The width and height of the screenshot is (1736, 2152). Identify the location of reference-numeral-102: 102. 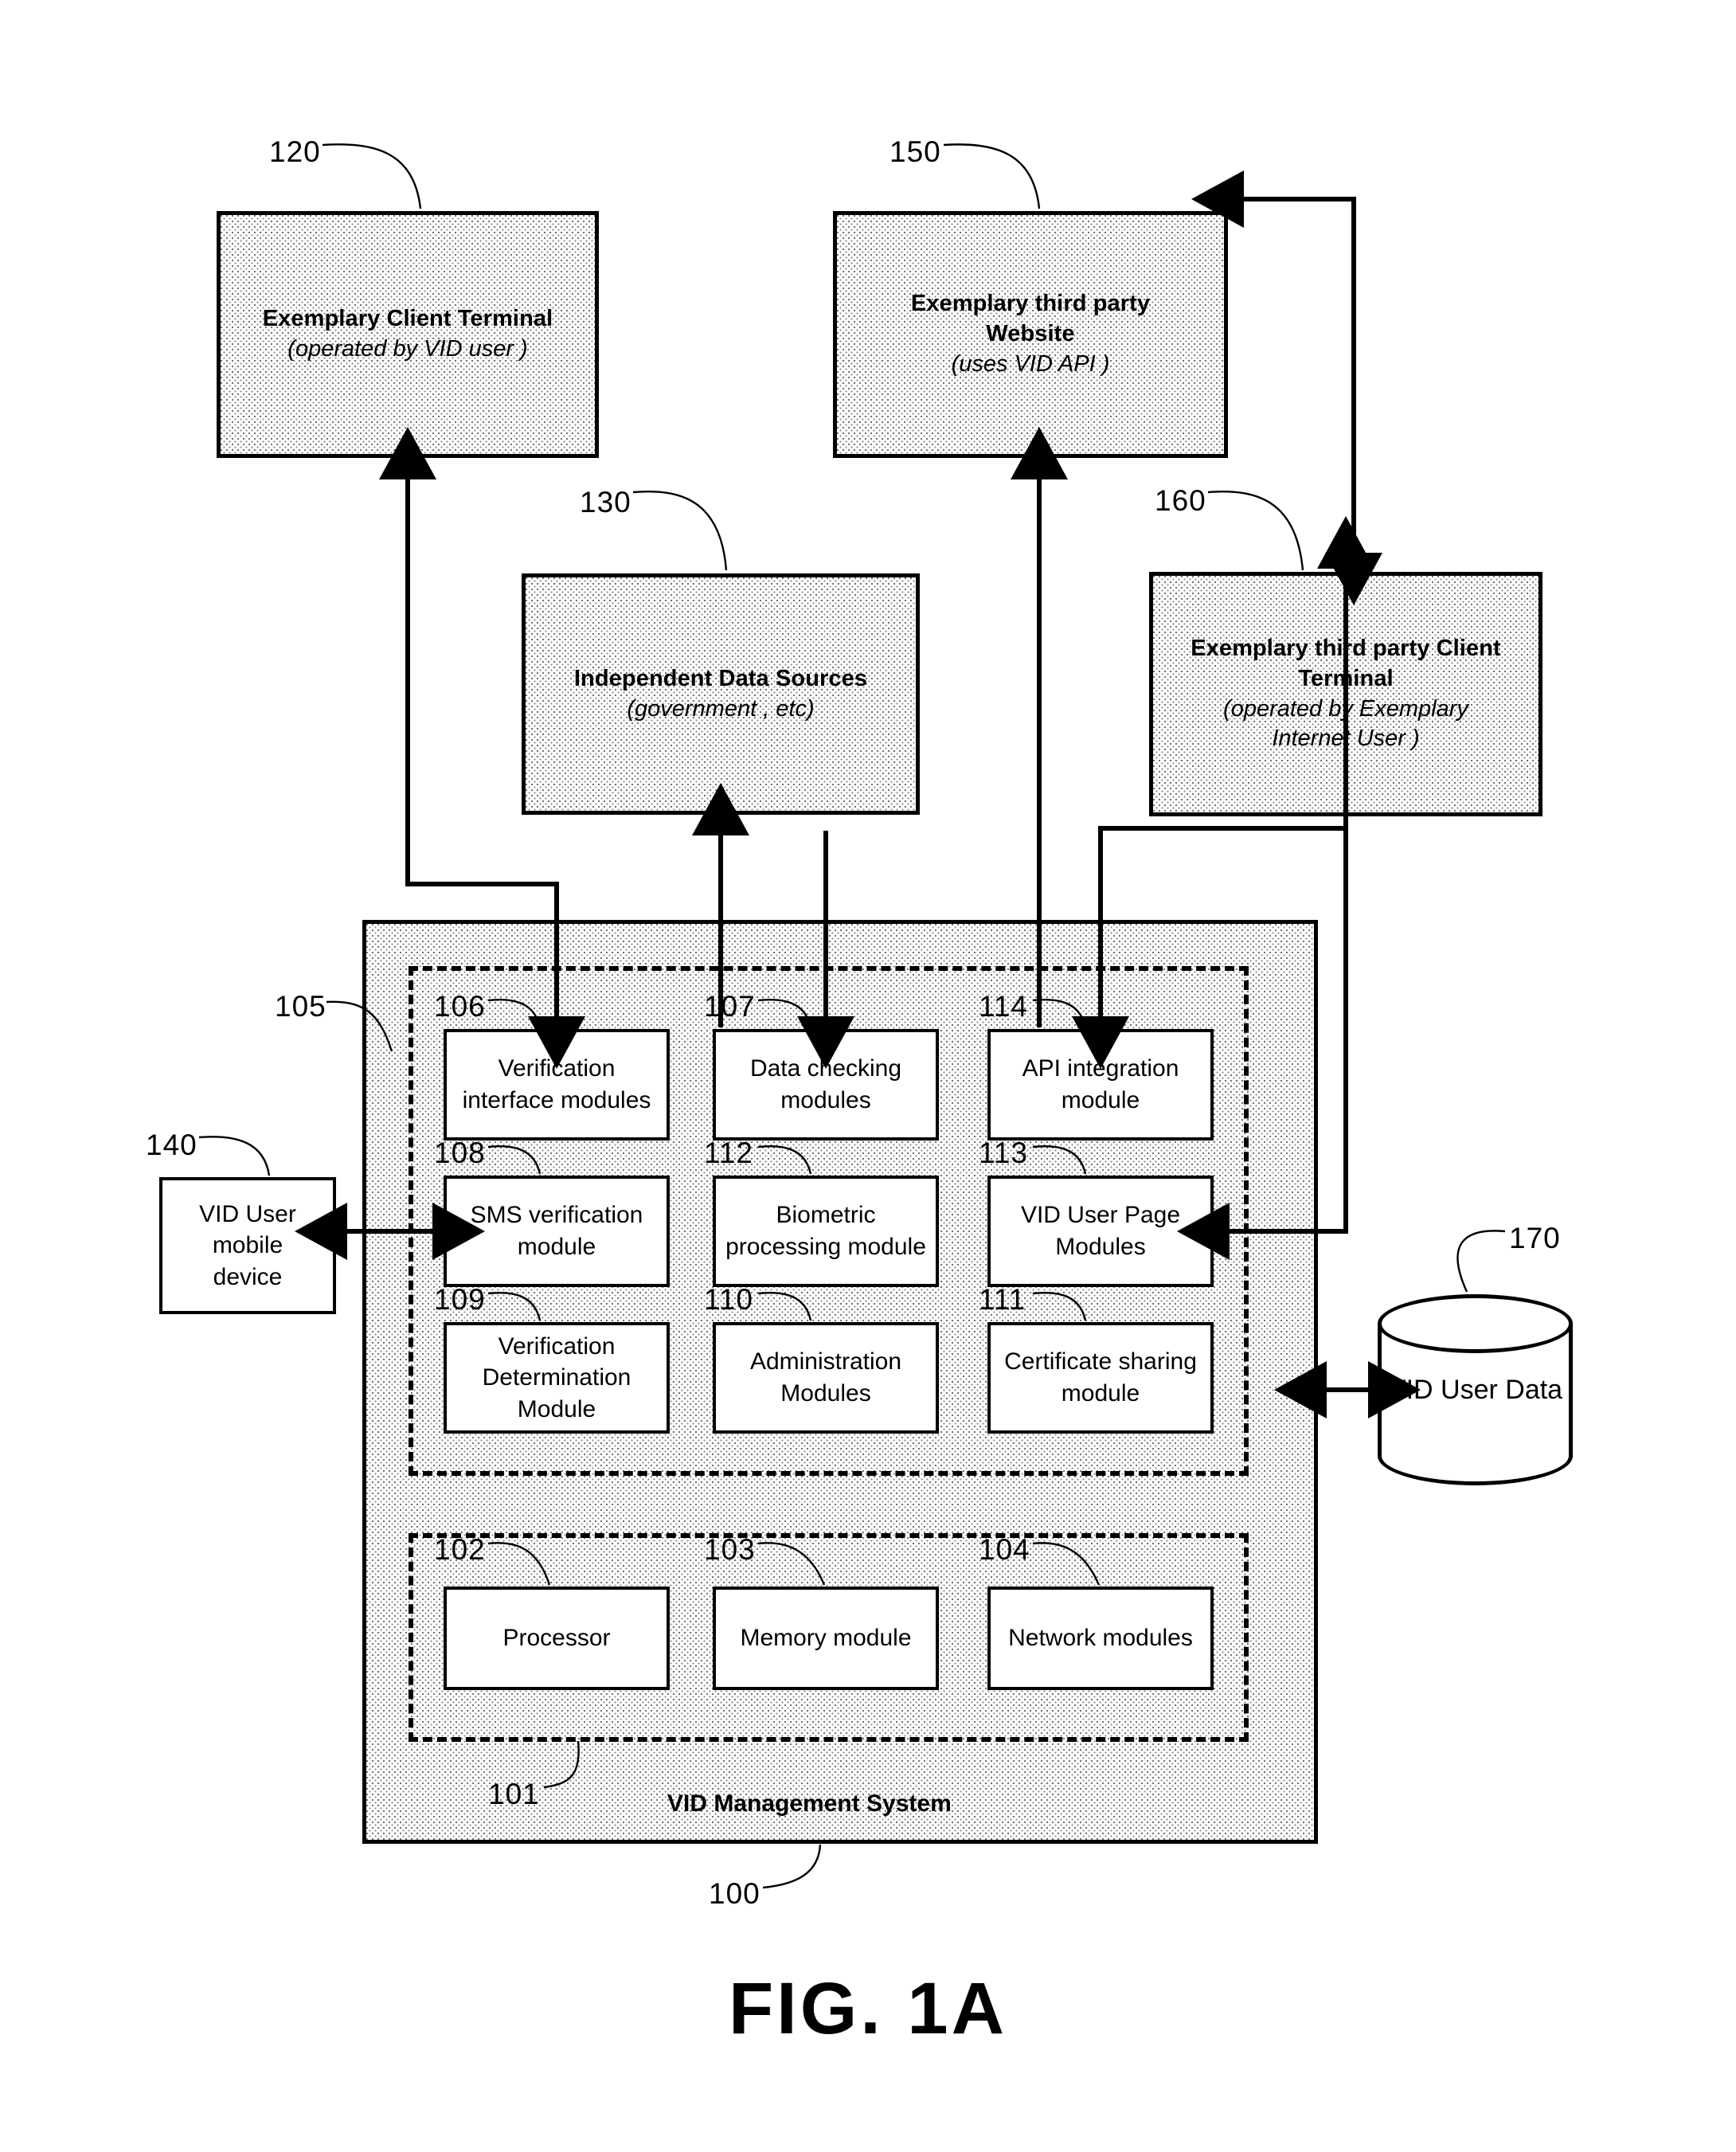
(460, 1550).